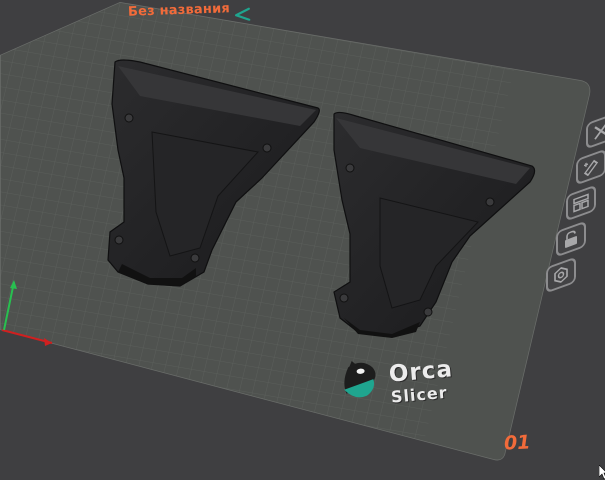 This screenshot has width=605, height=480. What do you see at coordinates (242, 13) in the screenshot?
I see `pencil-edit-icon` at bounding box center [242, 13].